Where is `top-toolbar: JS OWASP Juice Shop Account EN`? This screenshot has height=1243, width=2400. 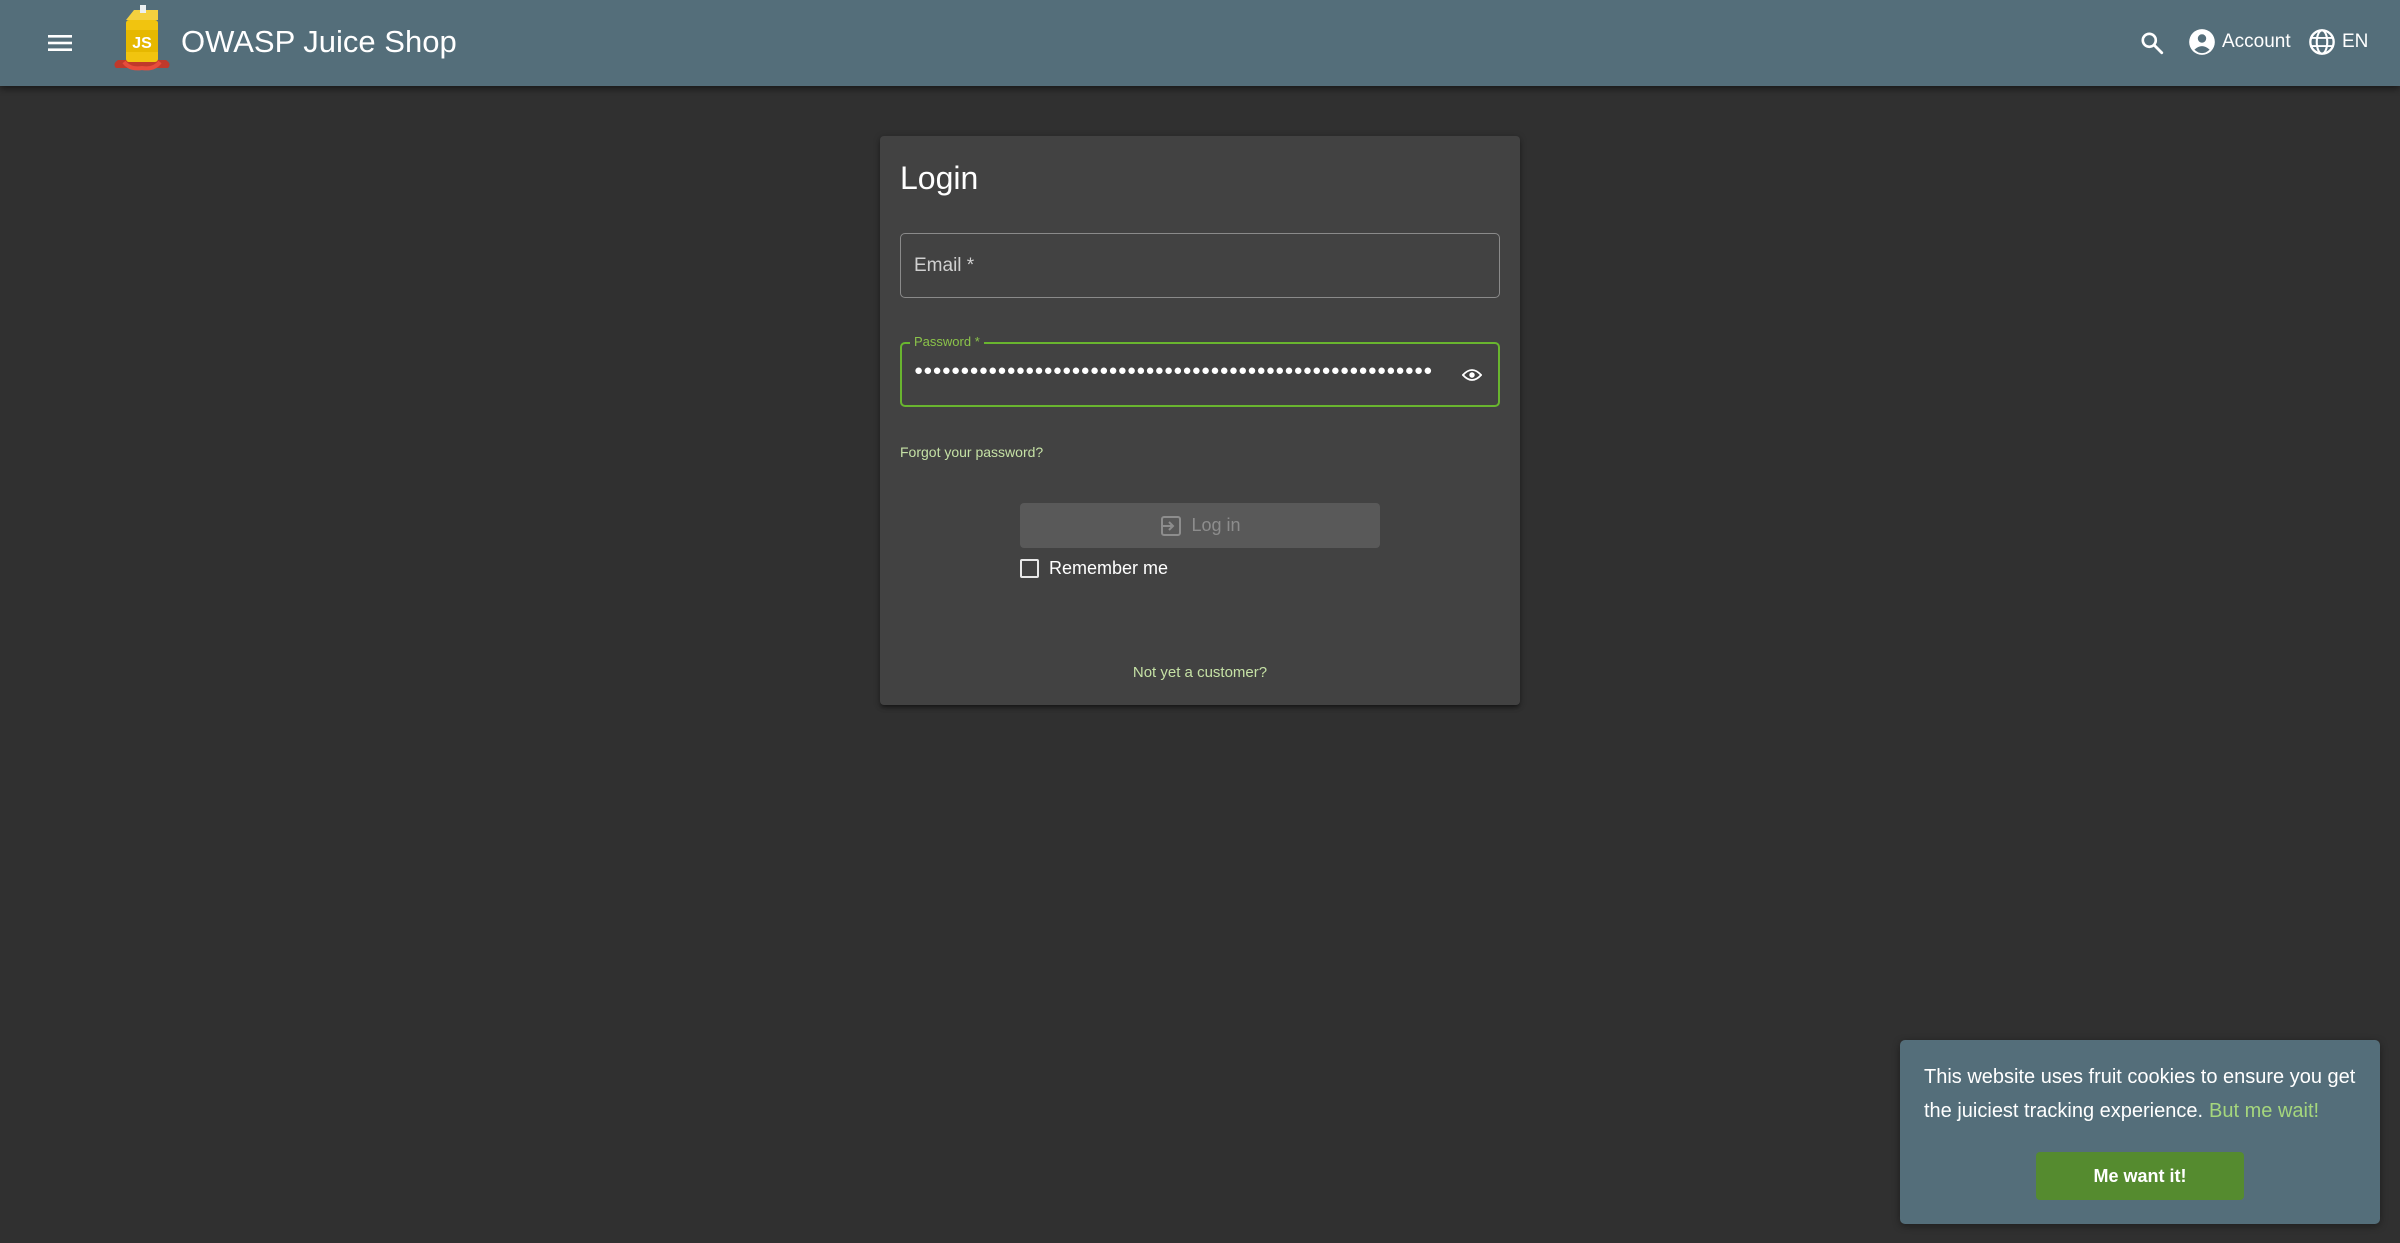 top-toolbar: JS OWASP Juice Shop Account EN is located at coordinates (1200, 43).